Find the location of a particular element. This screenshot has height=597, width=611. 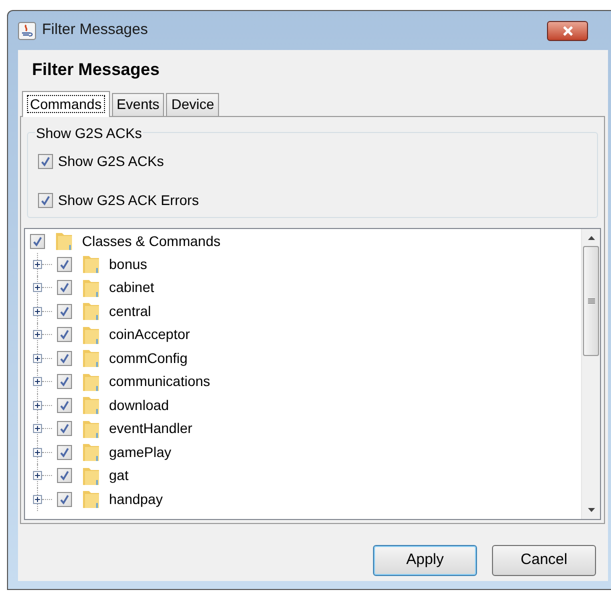

checkbox-label: Show G2S ACKs is located at coordinates (111, 161).